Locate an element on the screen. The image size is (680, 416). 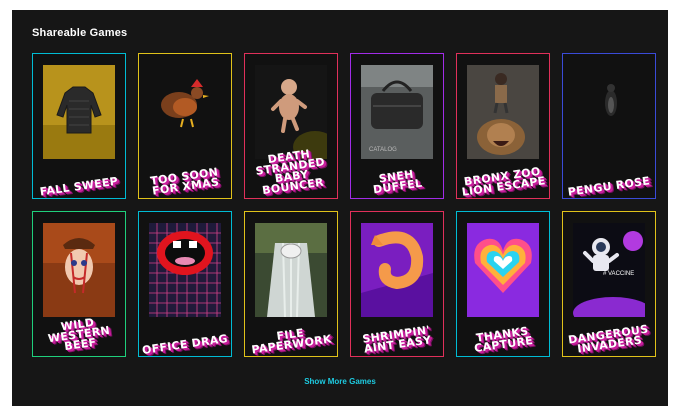
heart-image is located at coordinates (503, 270).